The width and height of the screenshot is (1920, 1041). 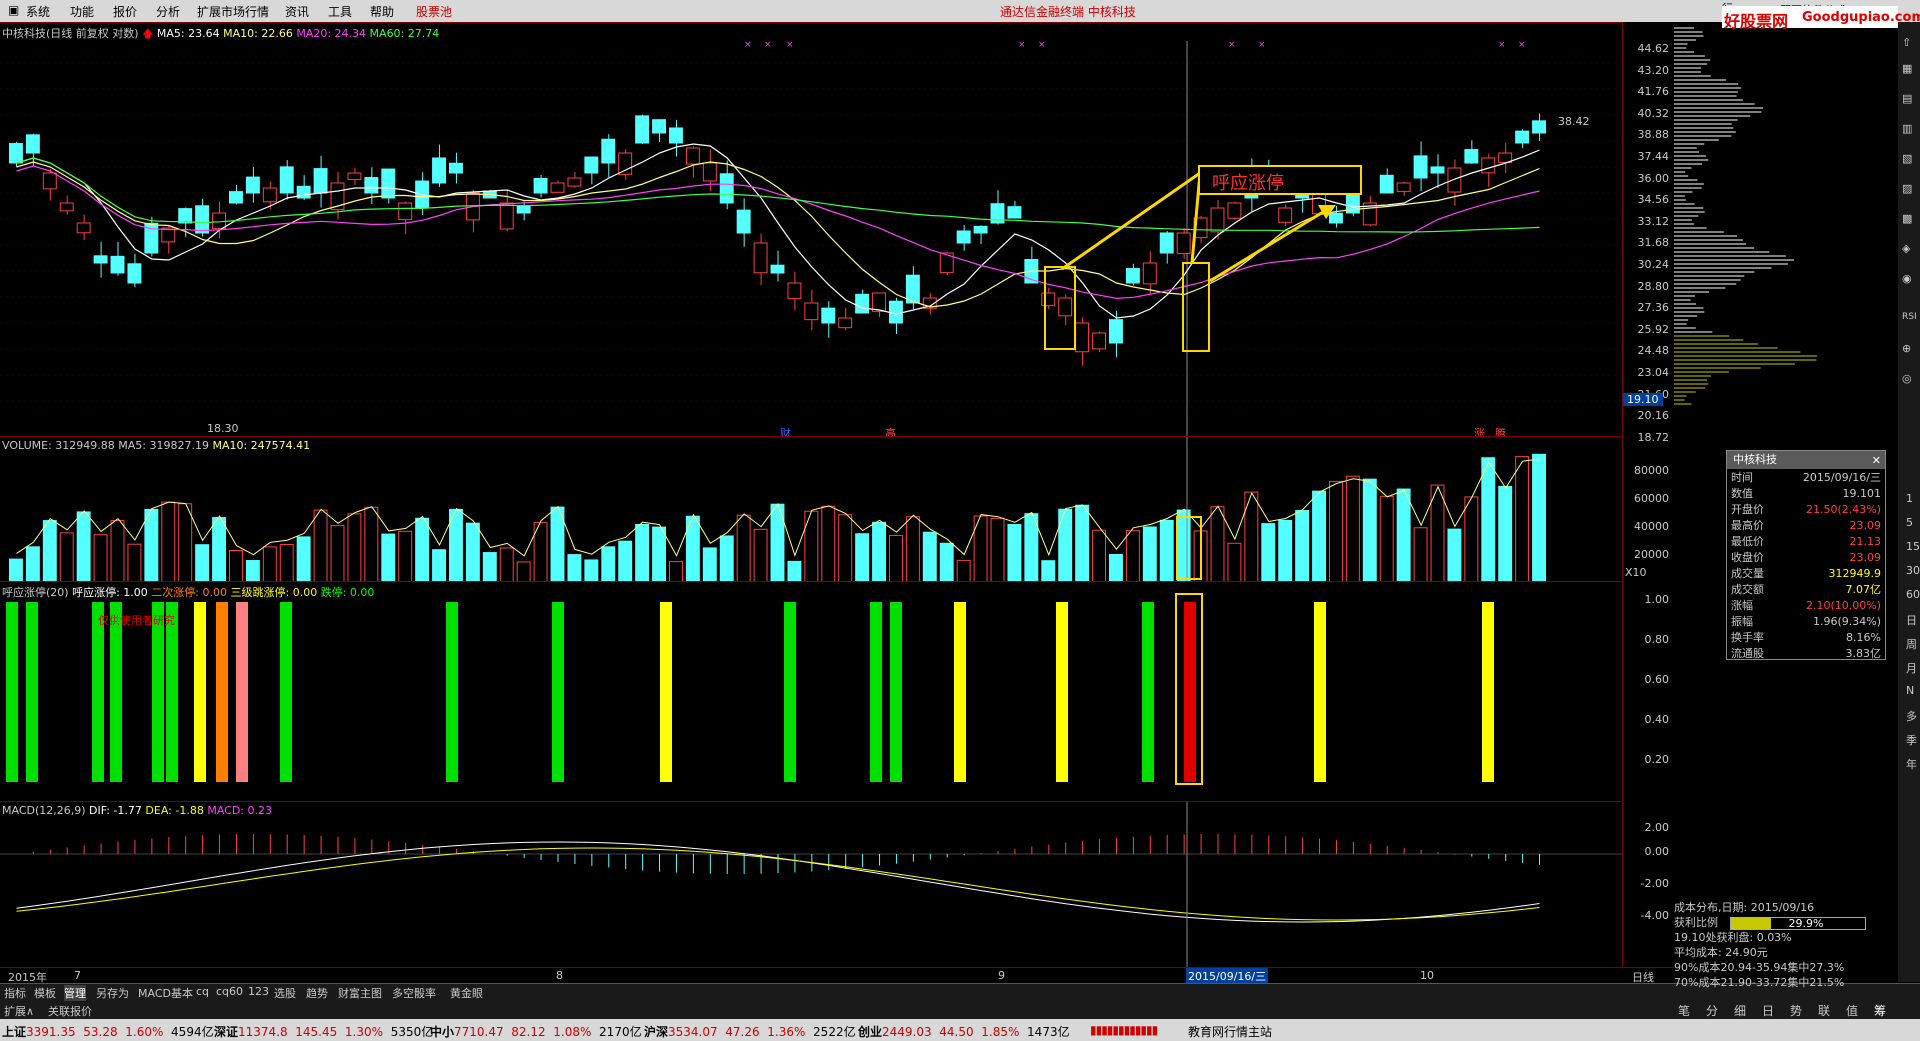 I want to click on period-button: 月, so click(x=1911, y=668).